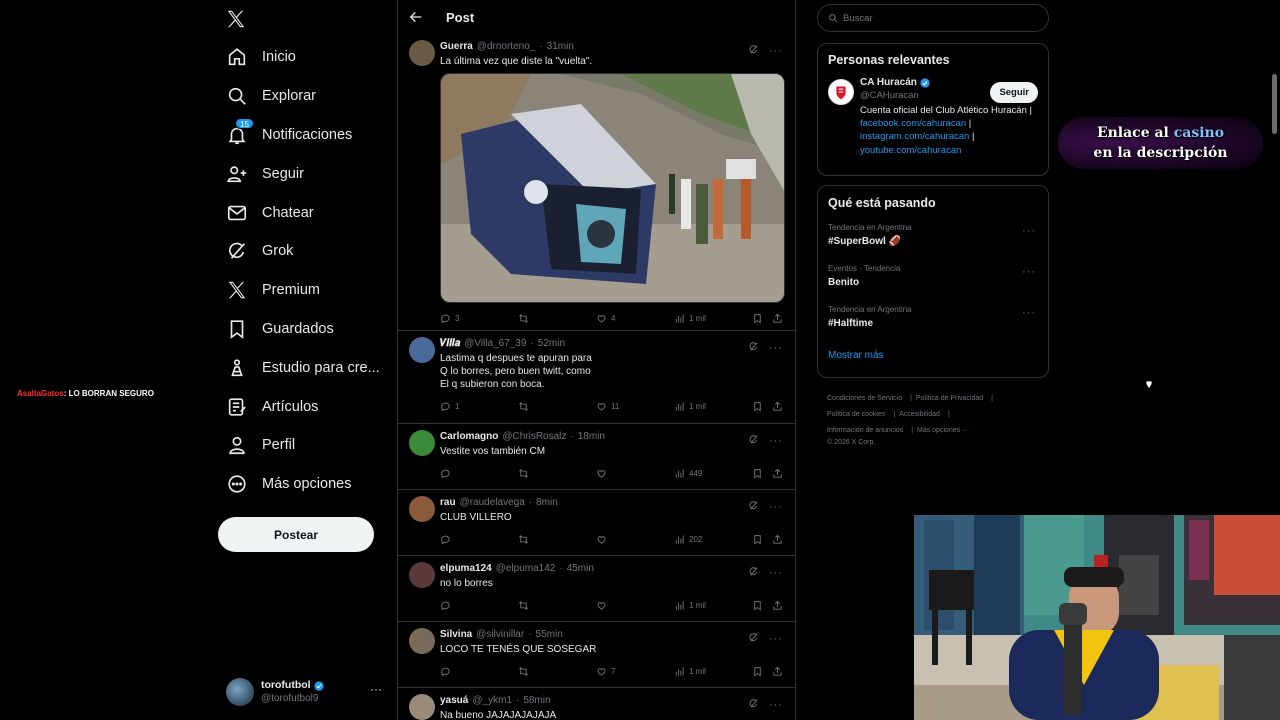 Image resolution: width=1280 pixels, height=720 pixels. Describe the element at coordinates (910, 150) in the screenshot. I see `bio-link-youtube: youtube.com/cahuracan` at that location.